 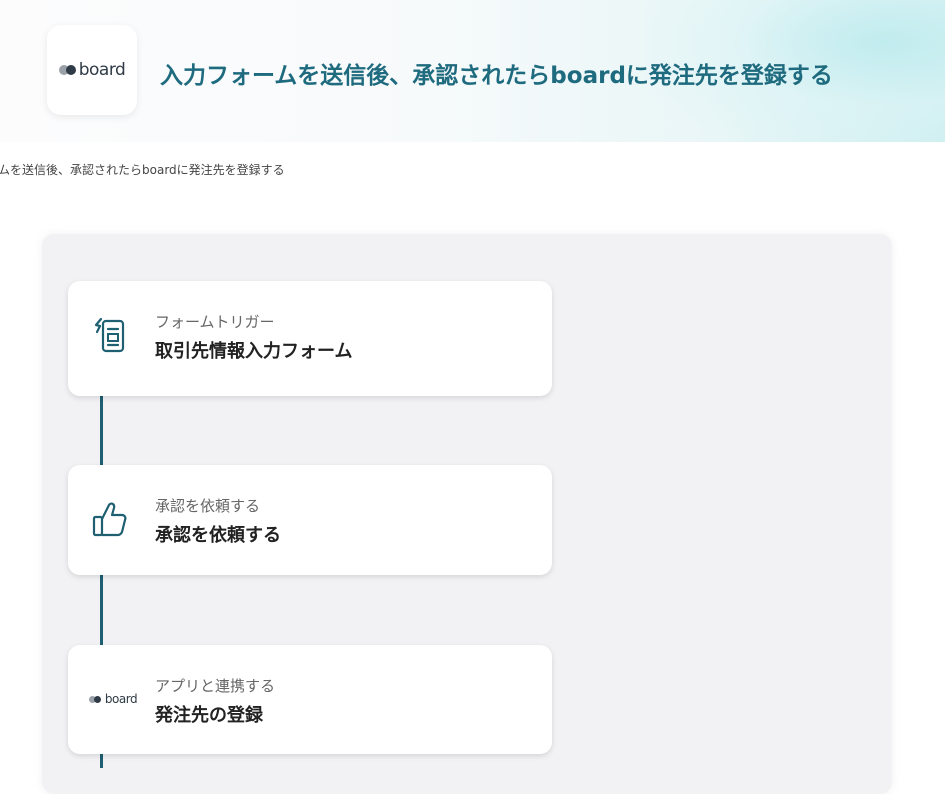 What do you see at coordinates (310, 338) in the screenshot?
I see `flow-step-form-trigger: フォームトリガー 取引先情報入力フォーム` at bounding box center [310, 338].